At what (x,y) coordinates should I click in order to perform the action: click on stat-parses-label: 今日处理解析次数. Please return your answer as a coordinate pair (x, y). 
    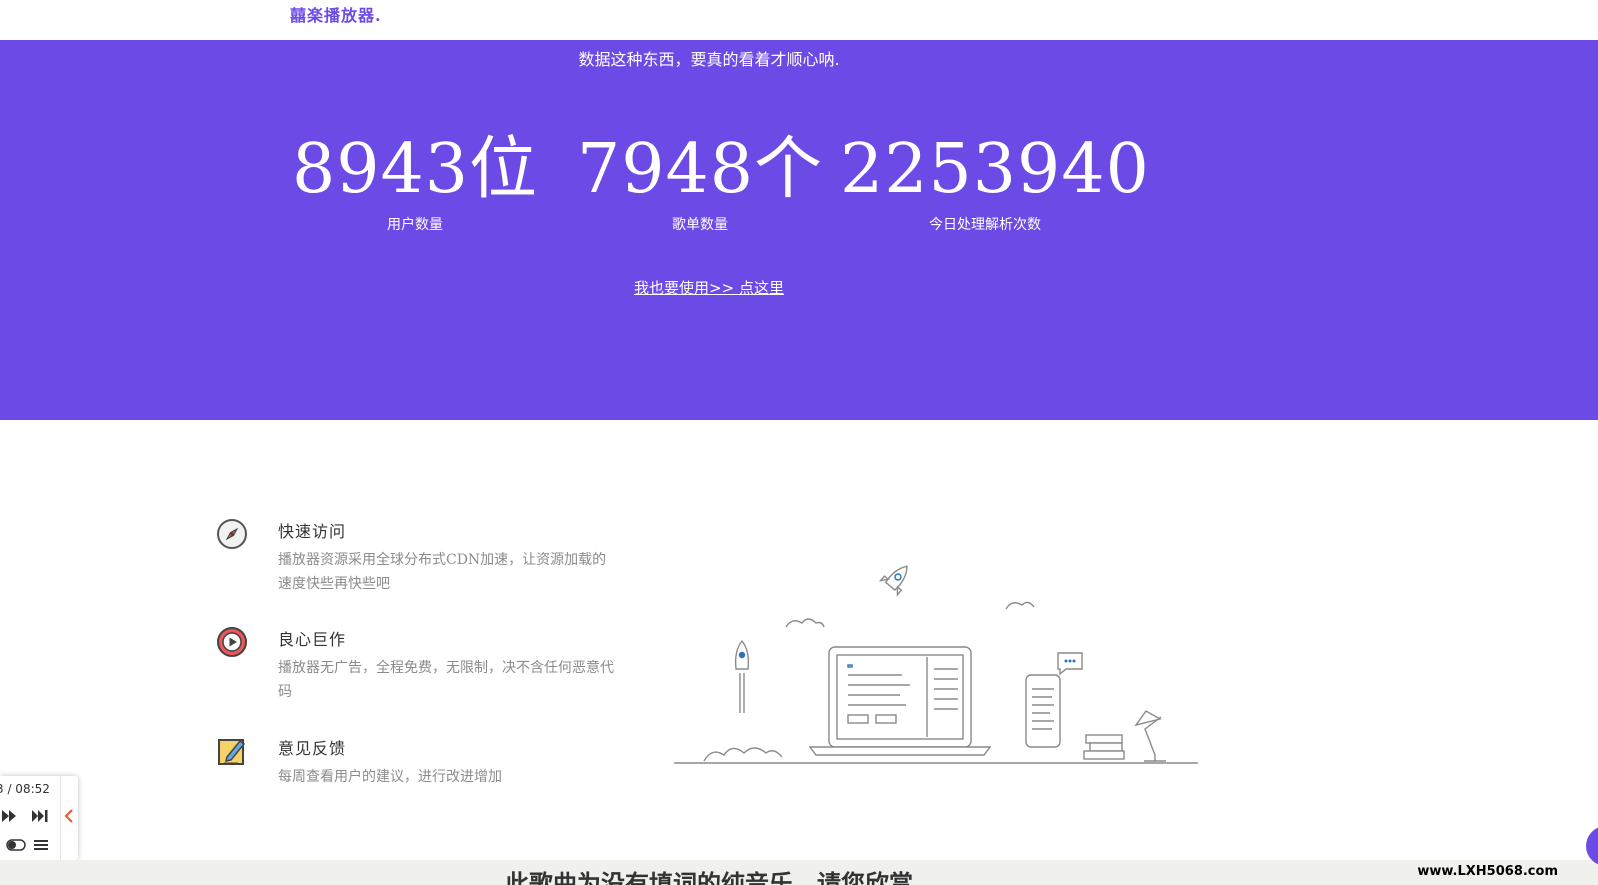
    Looking at the image, I should click on (985, 225).